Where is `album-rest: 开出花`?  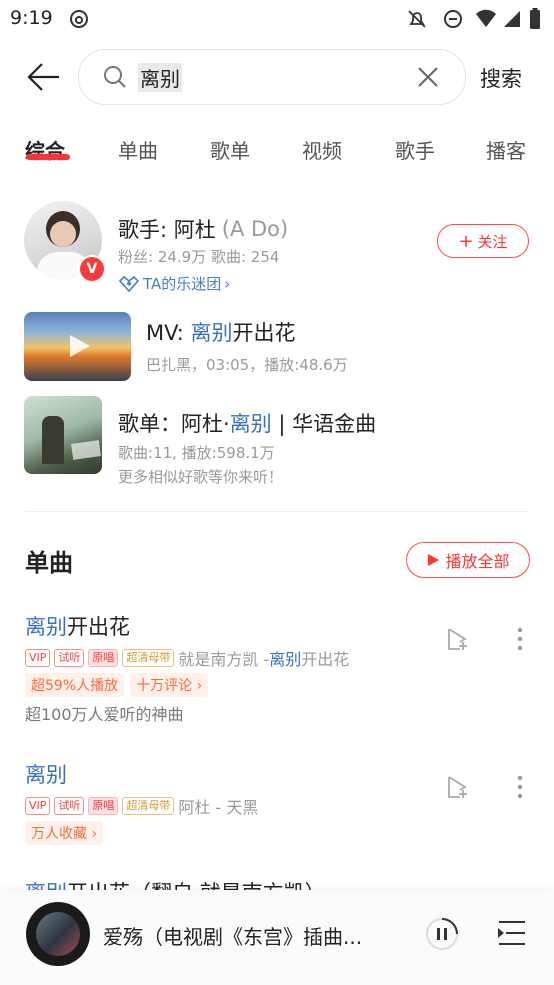 album-rest: 开出花 is located at coordinates (325, 659).